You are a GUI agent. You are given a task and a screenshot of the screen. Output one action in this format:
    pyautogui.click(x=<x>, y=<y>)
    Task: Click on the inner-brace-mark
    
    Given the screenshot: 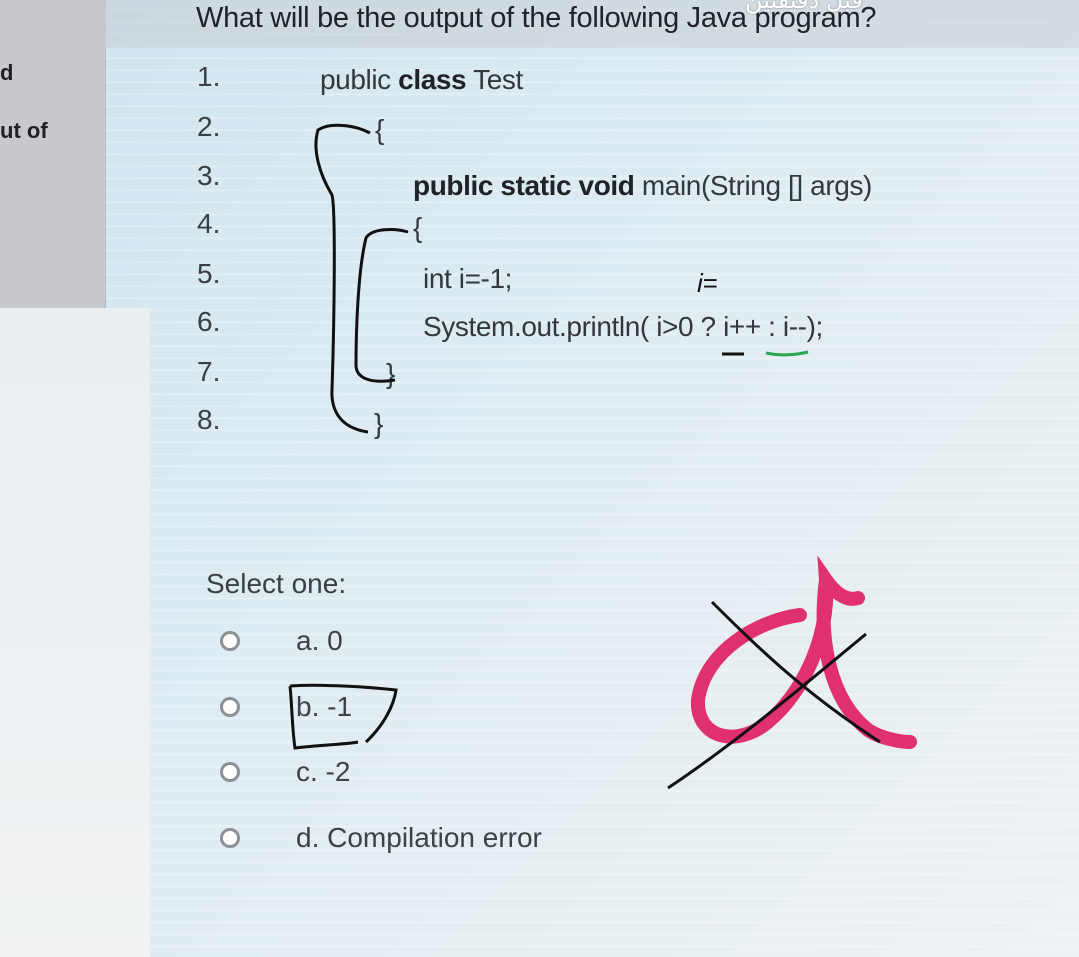 What is the action you would take?
    pyautogui.click(x=381, y=305)
    